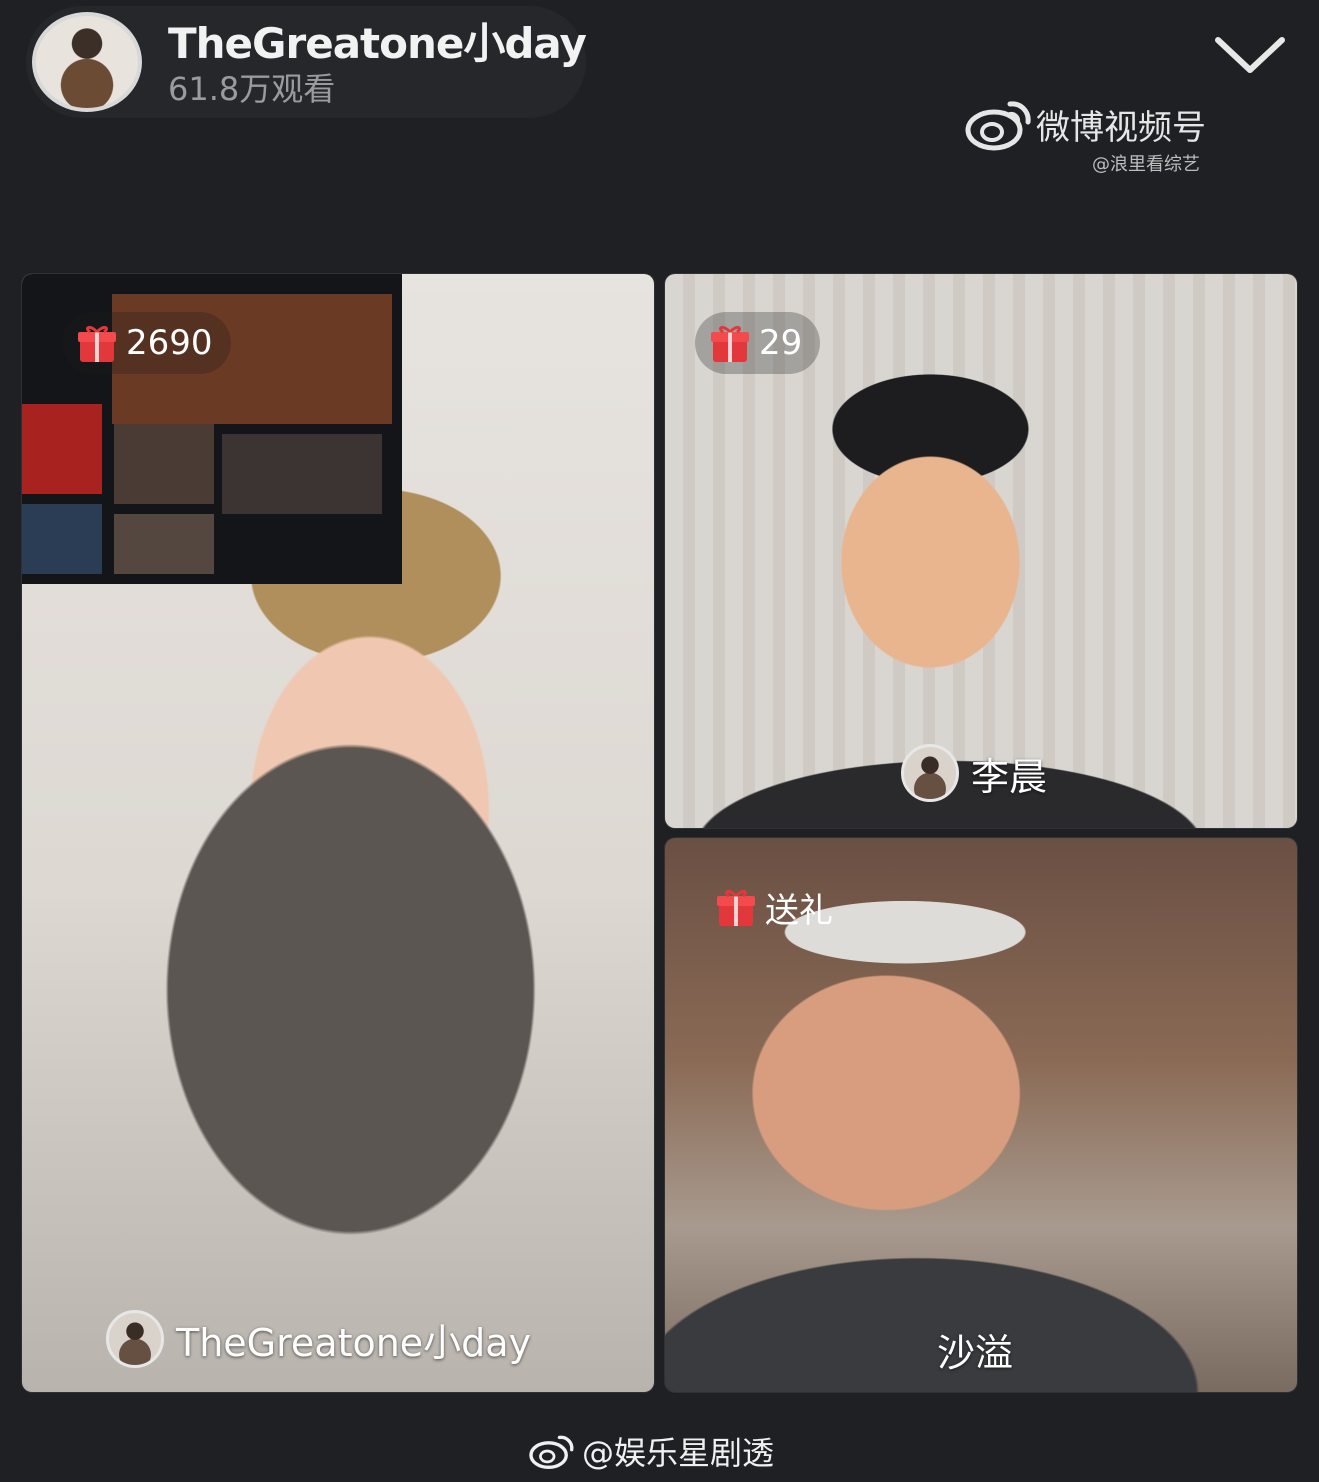 The height and width of the screenshot is (1482, 1319). Describe the element at coordinates (659, 87) in the screenshot. I see `live-header: TheGreatone小day 61.8万观看 微博视频号 @浪里看综艺` at that location.